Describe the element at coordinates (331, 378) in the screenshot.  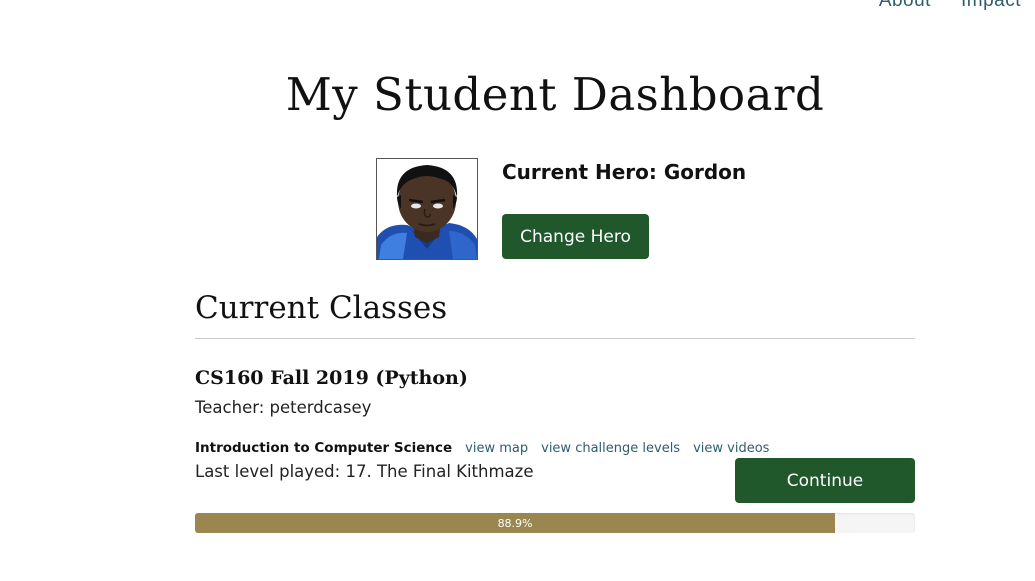
I see `class-name: CS160 Fall 2019 (Python)` at that location.